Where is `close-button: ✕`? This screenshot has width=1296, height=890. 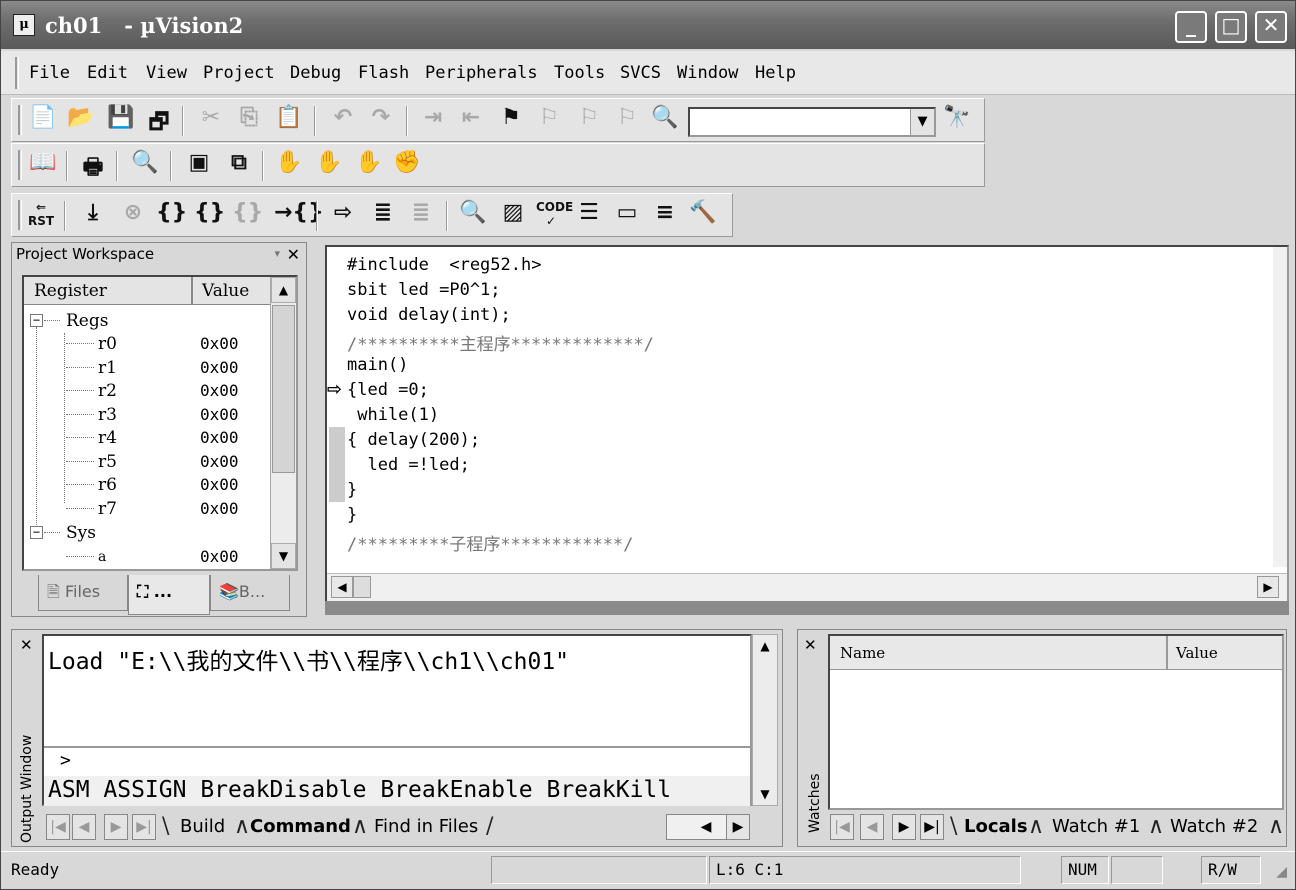
close-button: ✕ is located at coordinates (1271, 27).